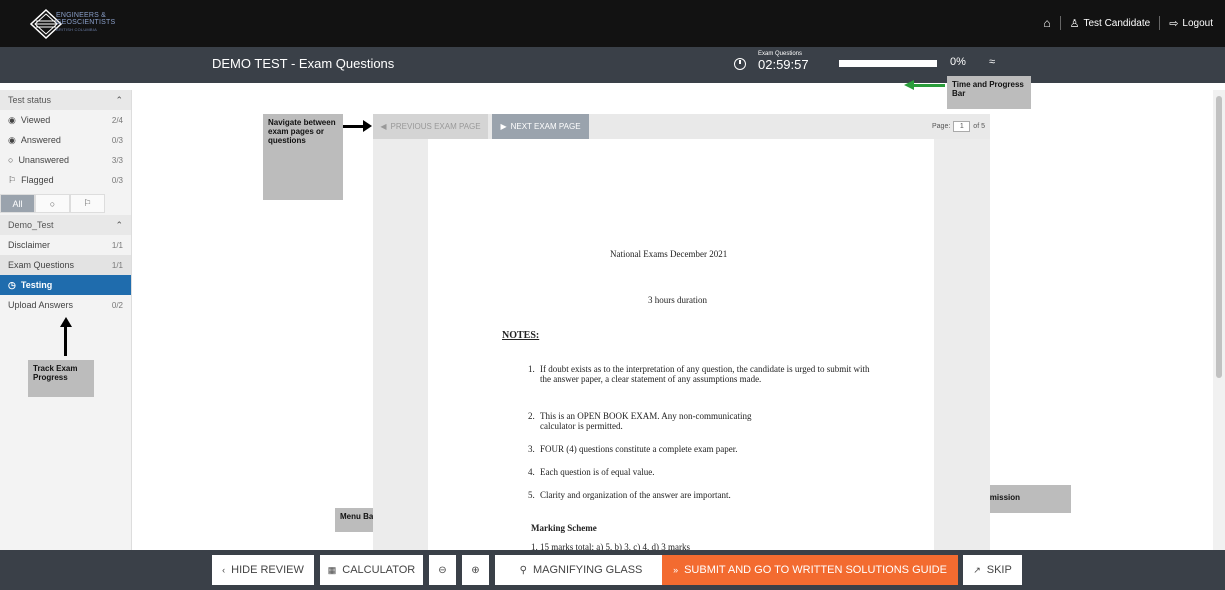  What do you see at coordinates (430, 126) in the screenshot?
I see `previous-exam-page-button: ◀ PREVIOUS EXAM PAGE` at bounding box center [430, 126].